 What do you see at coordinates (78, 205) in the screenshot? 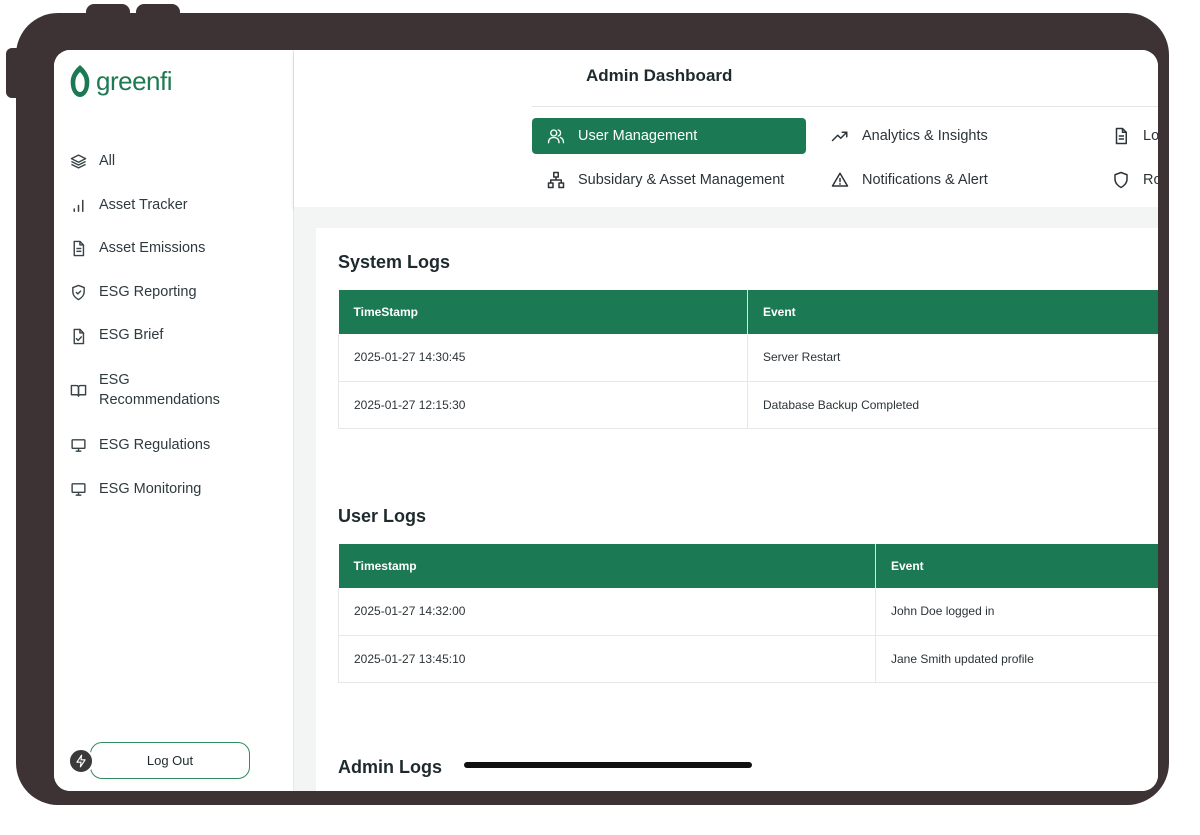
I see `bar-chart-icon` at bounding box center [78, 205].